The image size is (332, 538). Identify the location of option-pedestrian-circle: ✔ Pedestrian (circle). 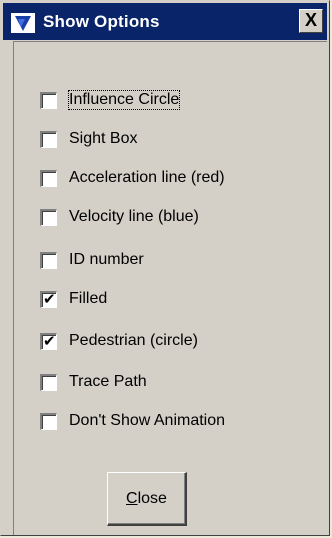
(119, 341).